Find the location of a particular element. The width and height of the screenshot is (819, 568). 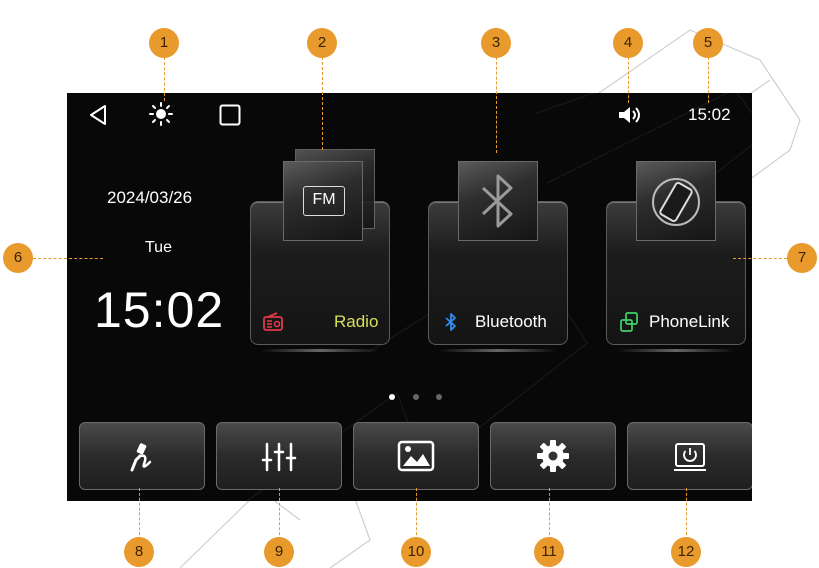

gallery-button is located at coordinates (416, 456).